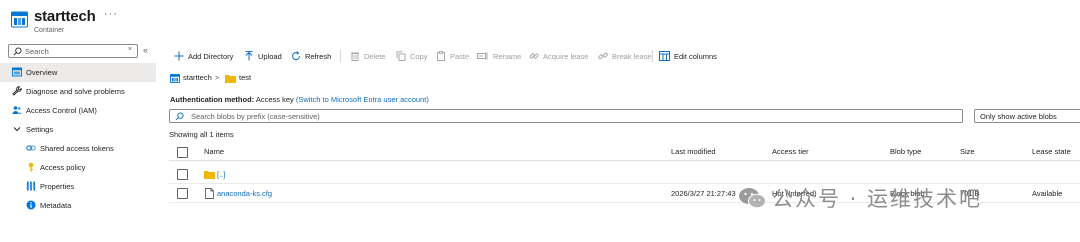  What do you see at coordinates (244, 193) in the screenshot?
I see `row-name-link: anaconda-ks.cfg` at bounding box center [244, 193].